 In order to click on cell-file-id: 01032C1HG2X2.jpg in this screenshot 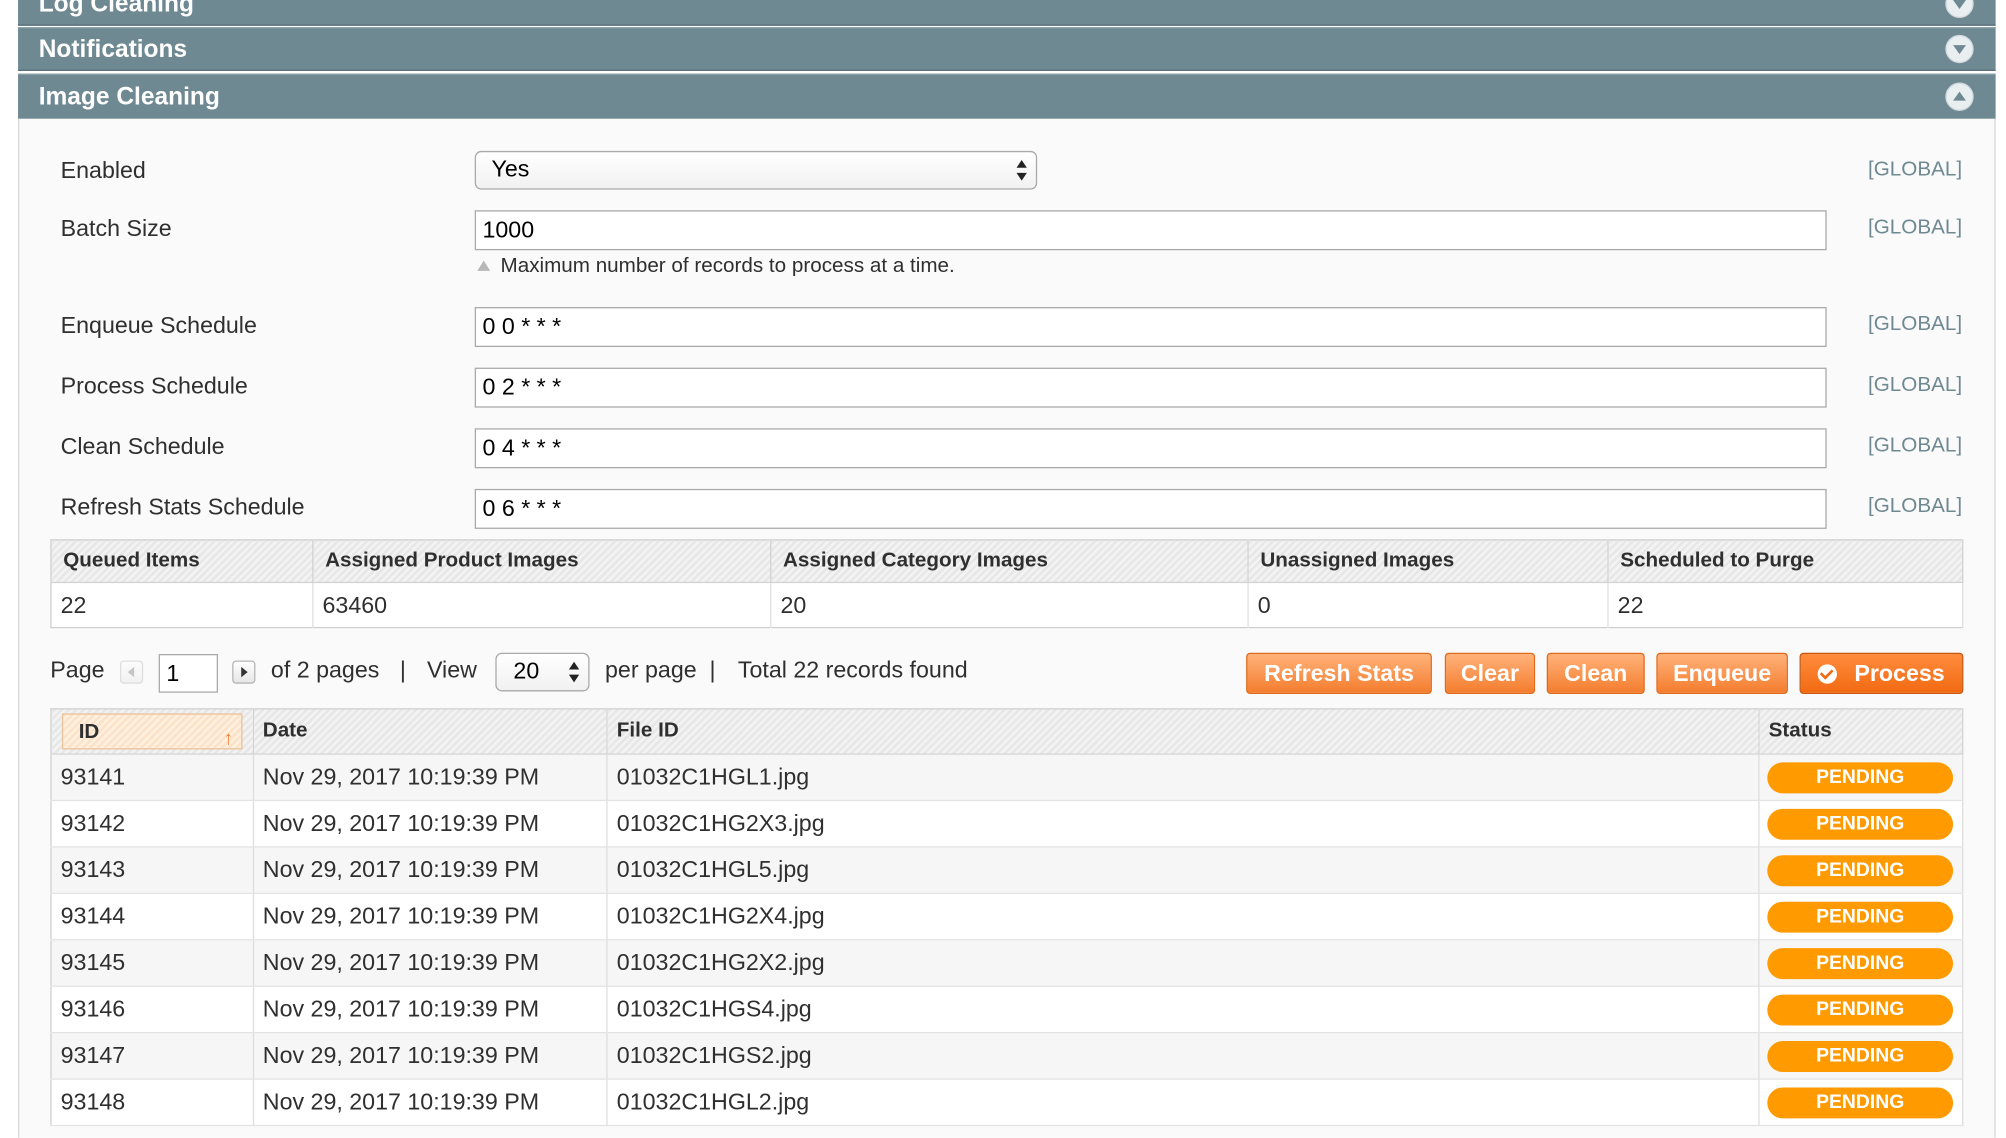, I will do `click(1183, 963)`.